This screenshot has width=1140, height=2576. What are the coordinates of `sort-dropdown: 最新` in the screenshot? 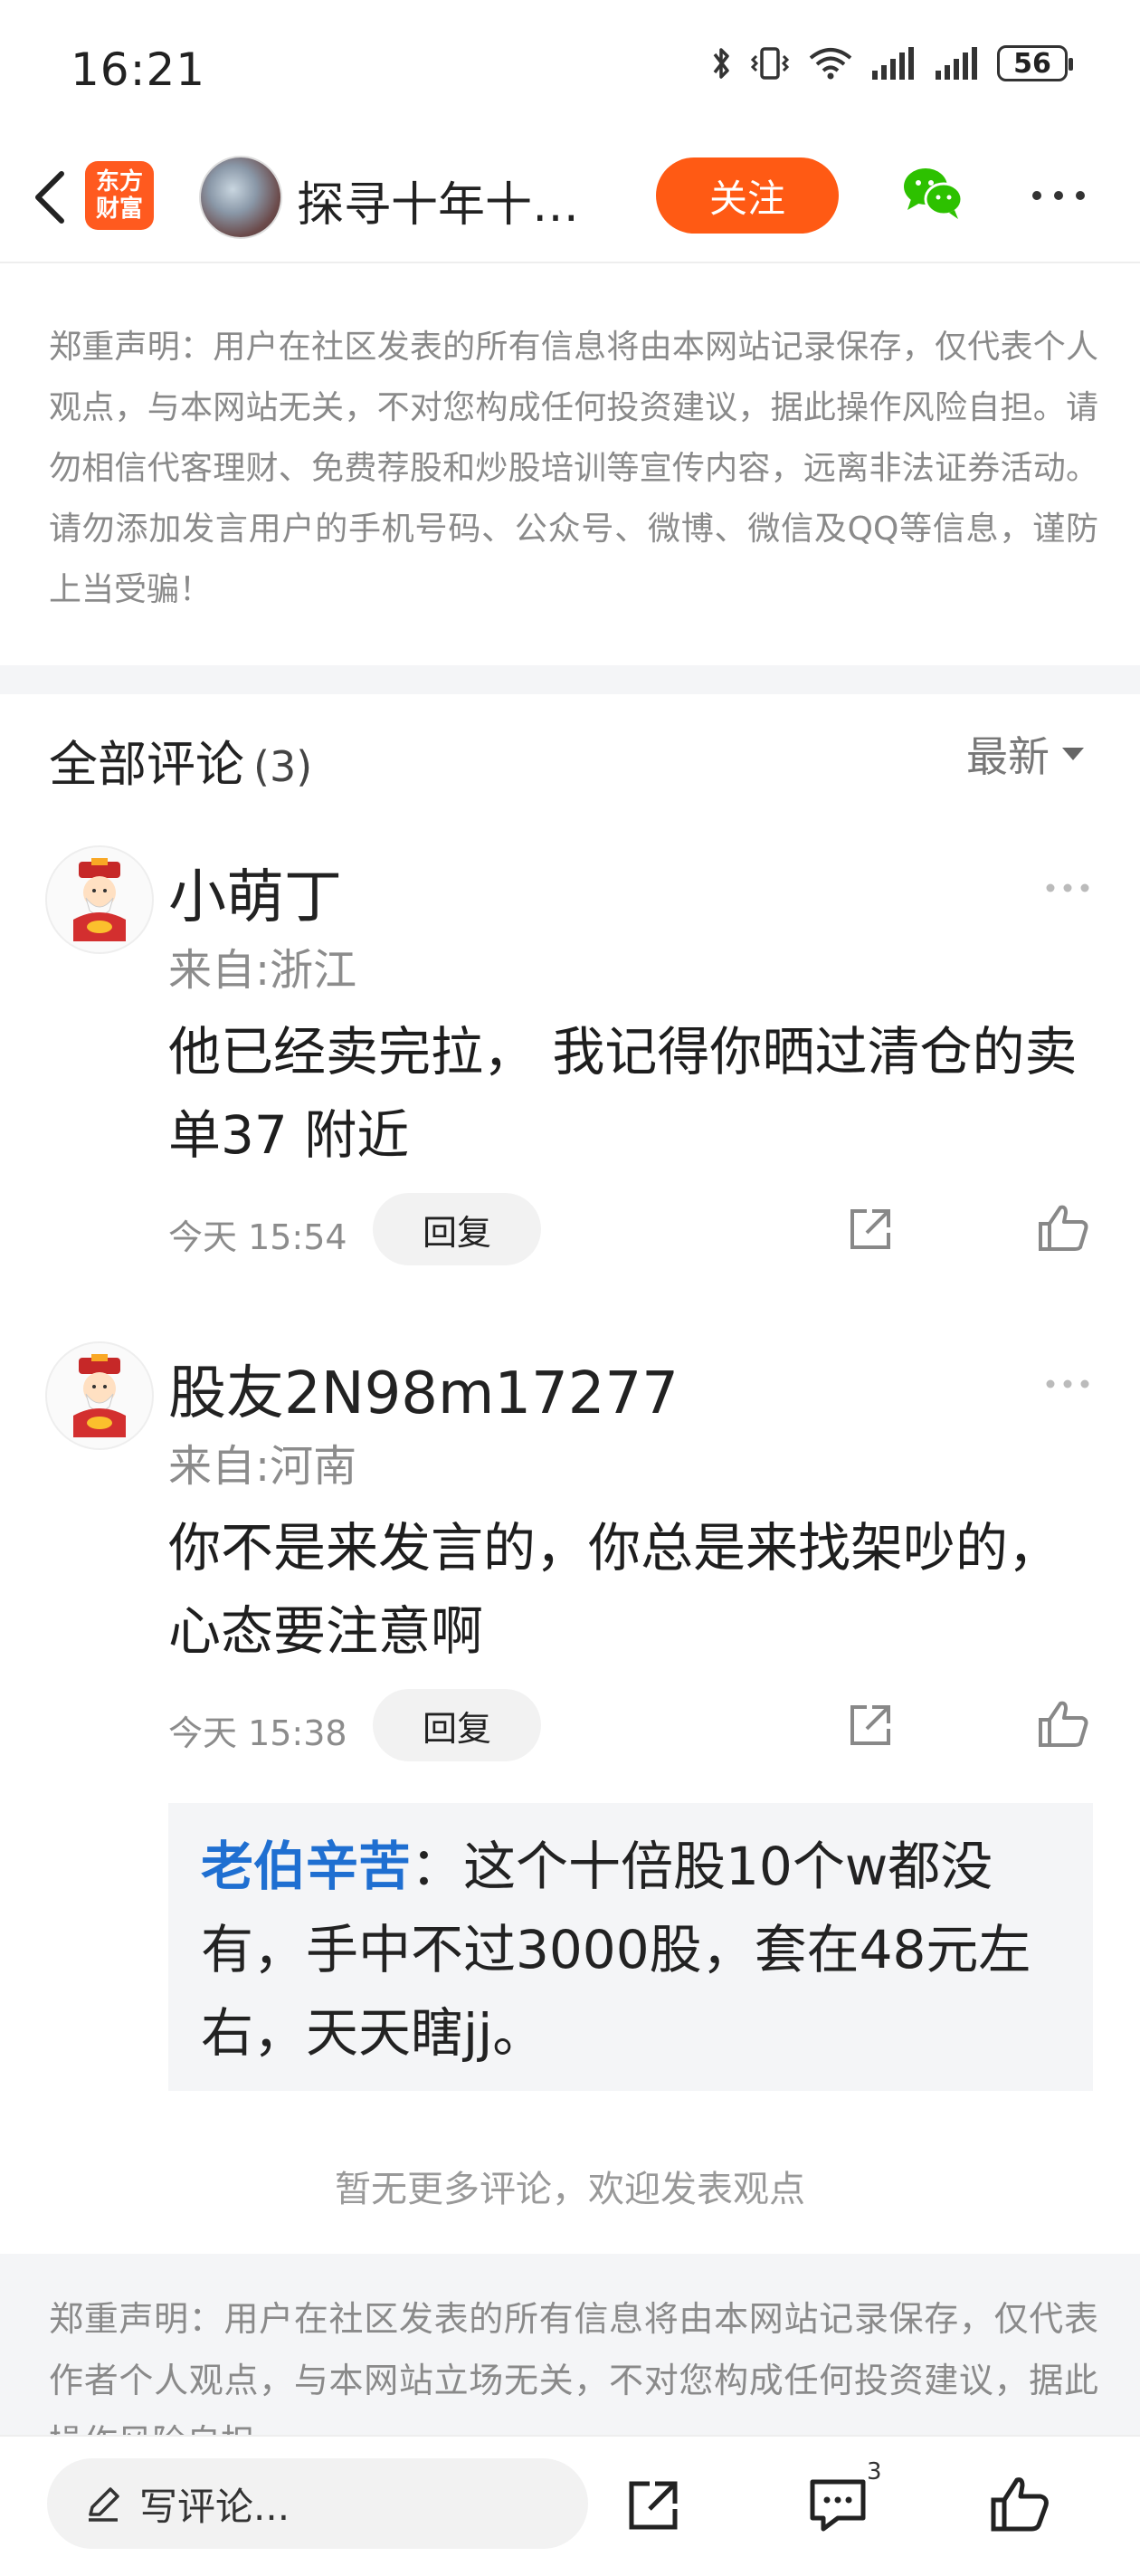 It's located at (1025, 754).